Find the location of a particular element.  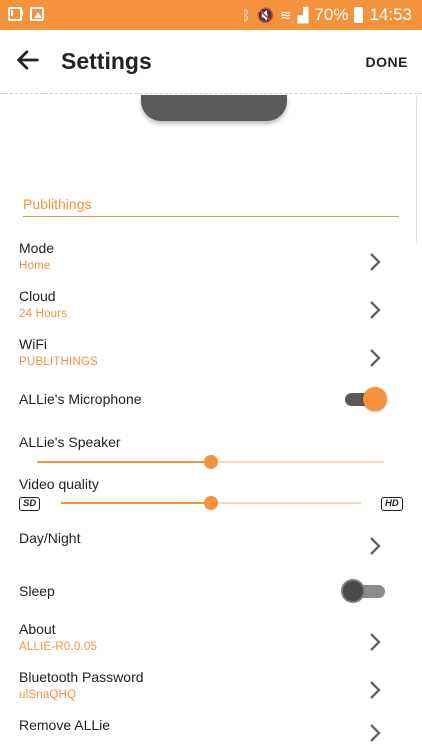

speaker-slider is located at coordinates (210, 462).